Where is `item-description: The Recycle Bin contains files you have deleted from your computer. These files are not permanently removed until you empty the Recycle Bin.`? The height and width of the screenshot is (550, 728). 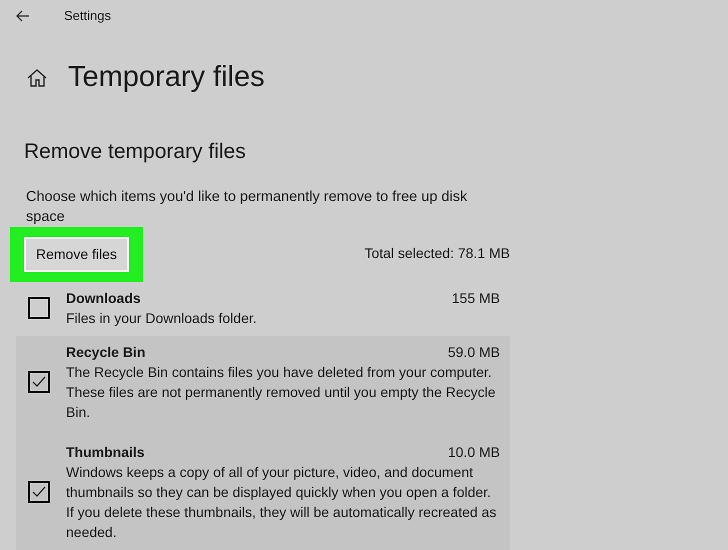 item-description: The Recycle Bin contains files you have deleted from your computer. These files are not permanently removed until you empty the Recycle Bin. is located at coordinates (281, 392).